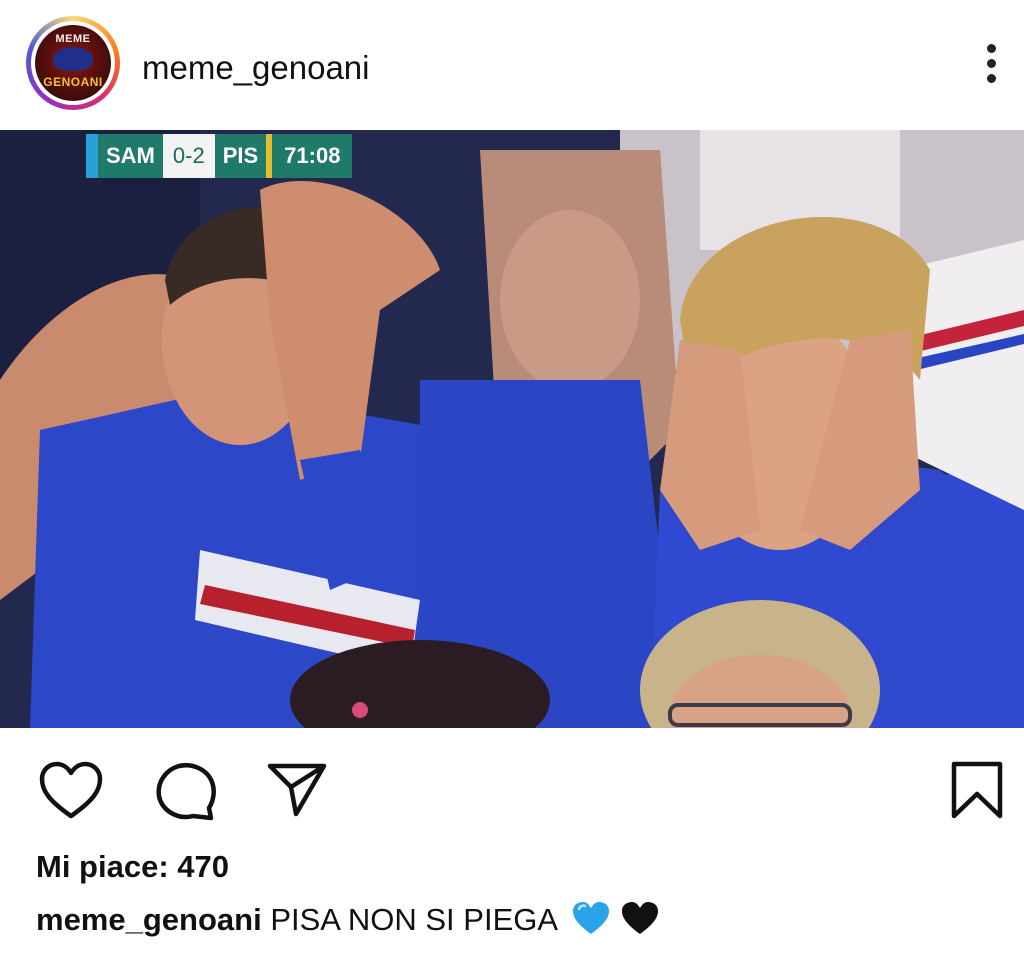 The width and height of the screenshot is (1024, 958). I want to click on avatar-image: MEME GENOANI, so click(73, 63).